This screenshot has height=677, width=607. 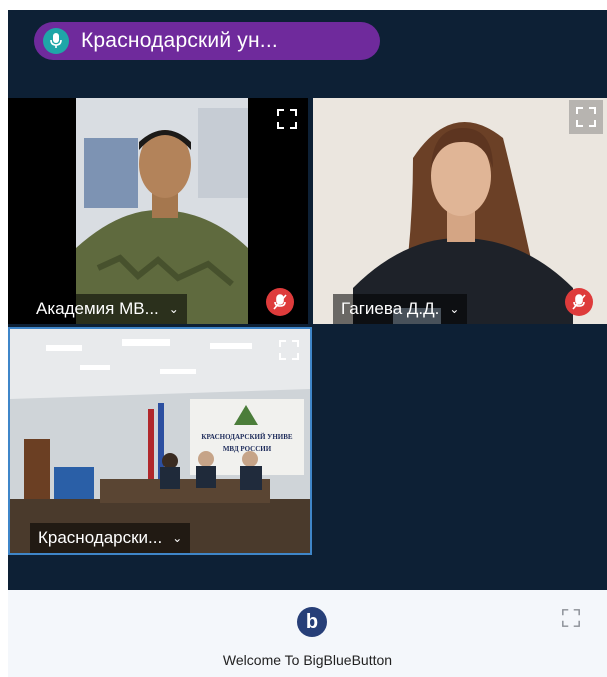 I want to click on microphone-icon, so click(x=56, y=41).